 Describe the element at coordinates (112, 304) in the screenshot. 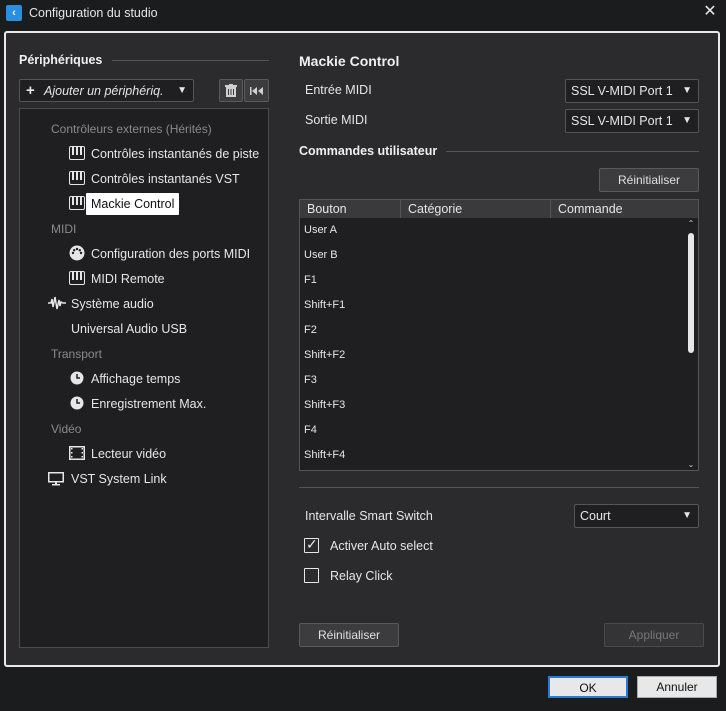

I see `tree-item-audio-system: Système audio` at that location.